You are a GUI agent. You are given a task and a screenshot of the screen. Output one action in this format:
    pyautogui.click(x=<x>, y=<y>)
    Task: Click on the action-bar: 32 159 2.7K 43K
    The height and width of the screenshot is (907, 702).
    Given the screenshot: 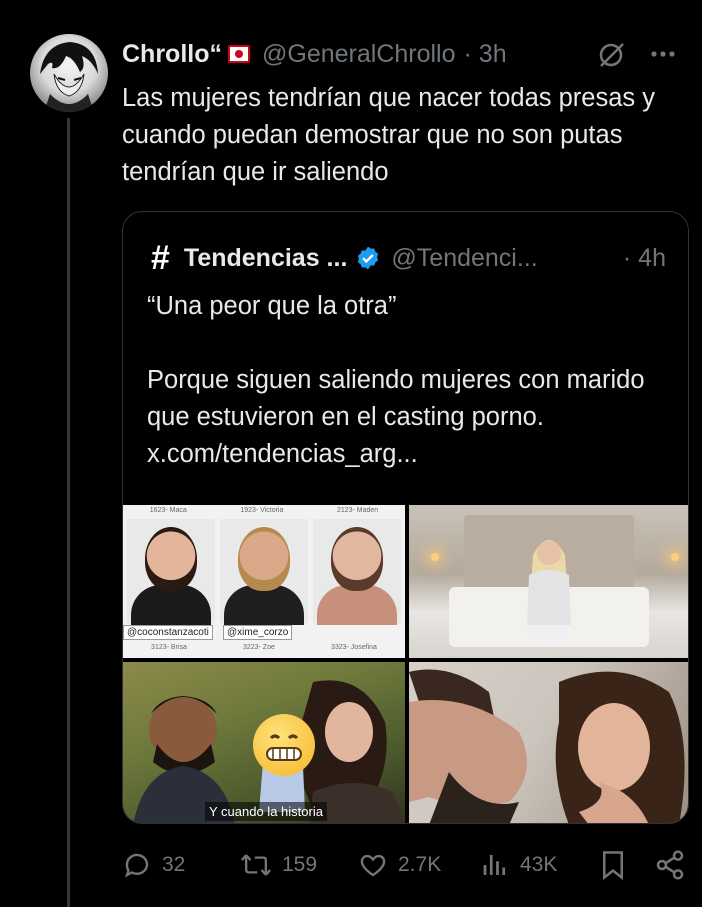 What is the action you would take?
    pyautogui.click(x=407, y=865)
    